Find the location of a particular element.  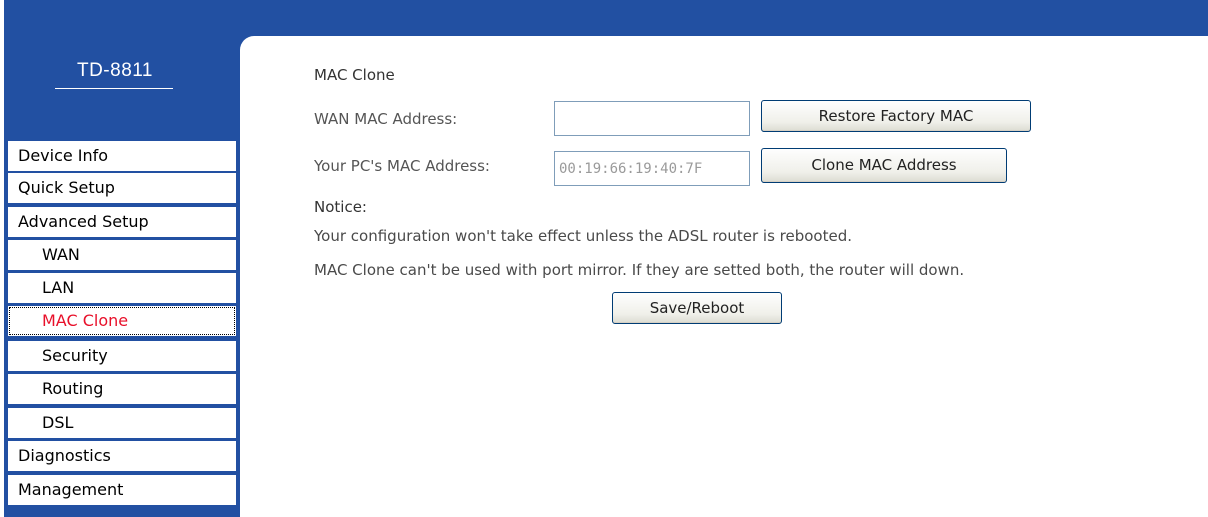

top-banner is located at coordinates (606, 18).